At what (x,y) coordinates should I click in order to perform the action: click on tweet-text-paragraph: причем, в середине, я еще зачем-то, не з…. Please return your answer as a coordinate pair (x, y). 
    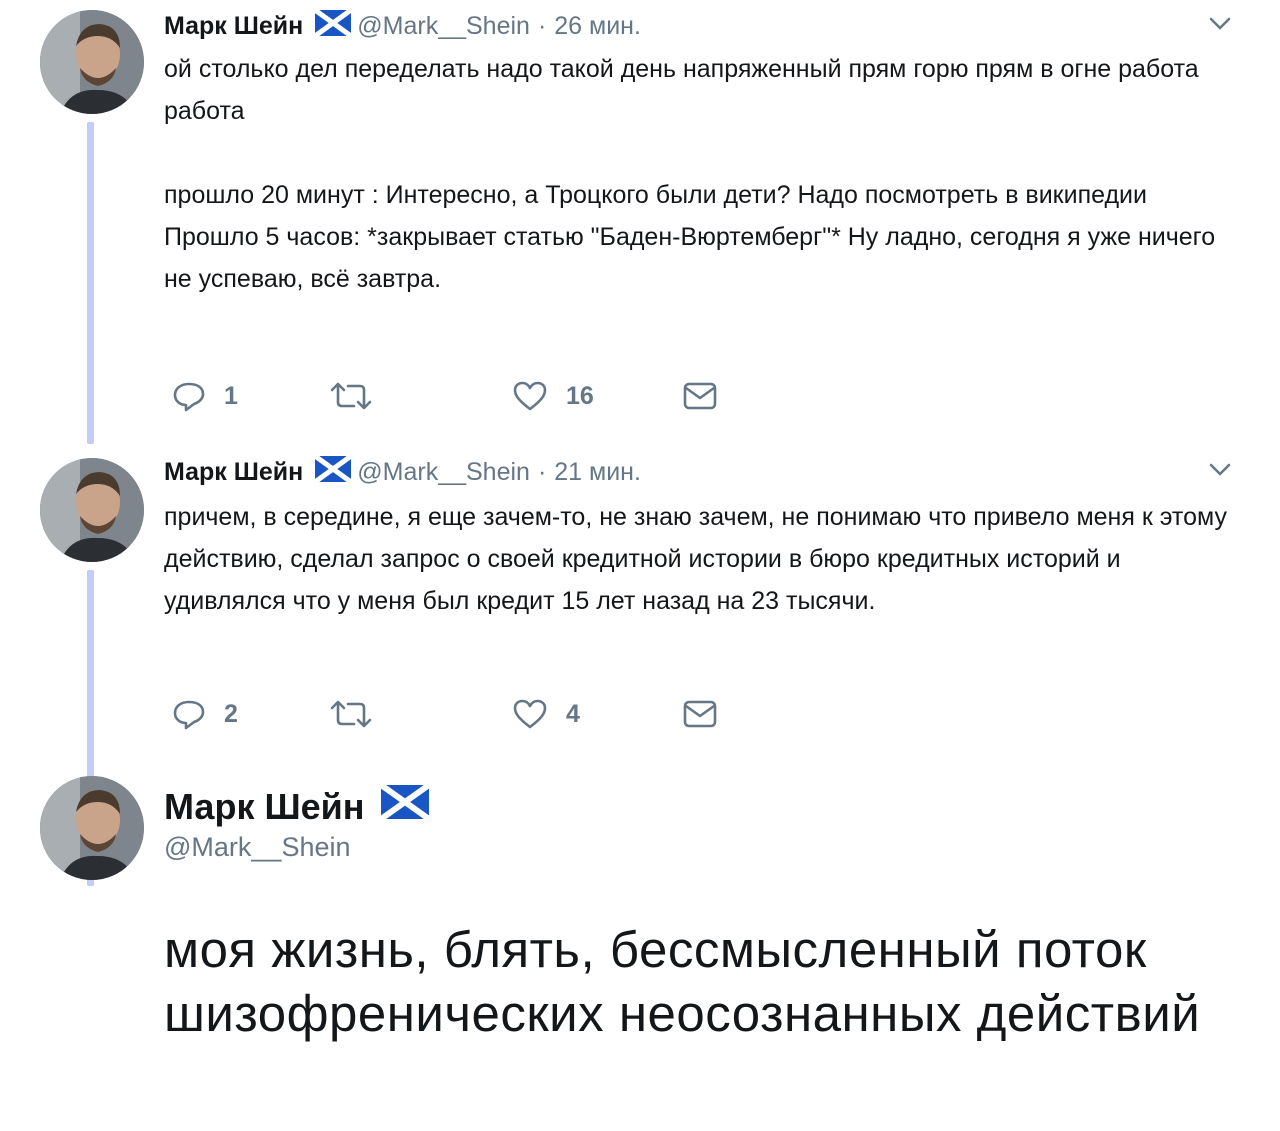
    Looking at the image, I should click on (695, 559).